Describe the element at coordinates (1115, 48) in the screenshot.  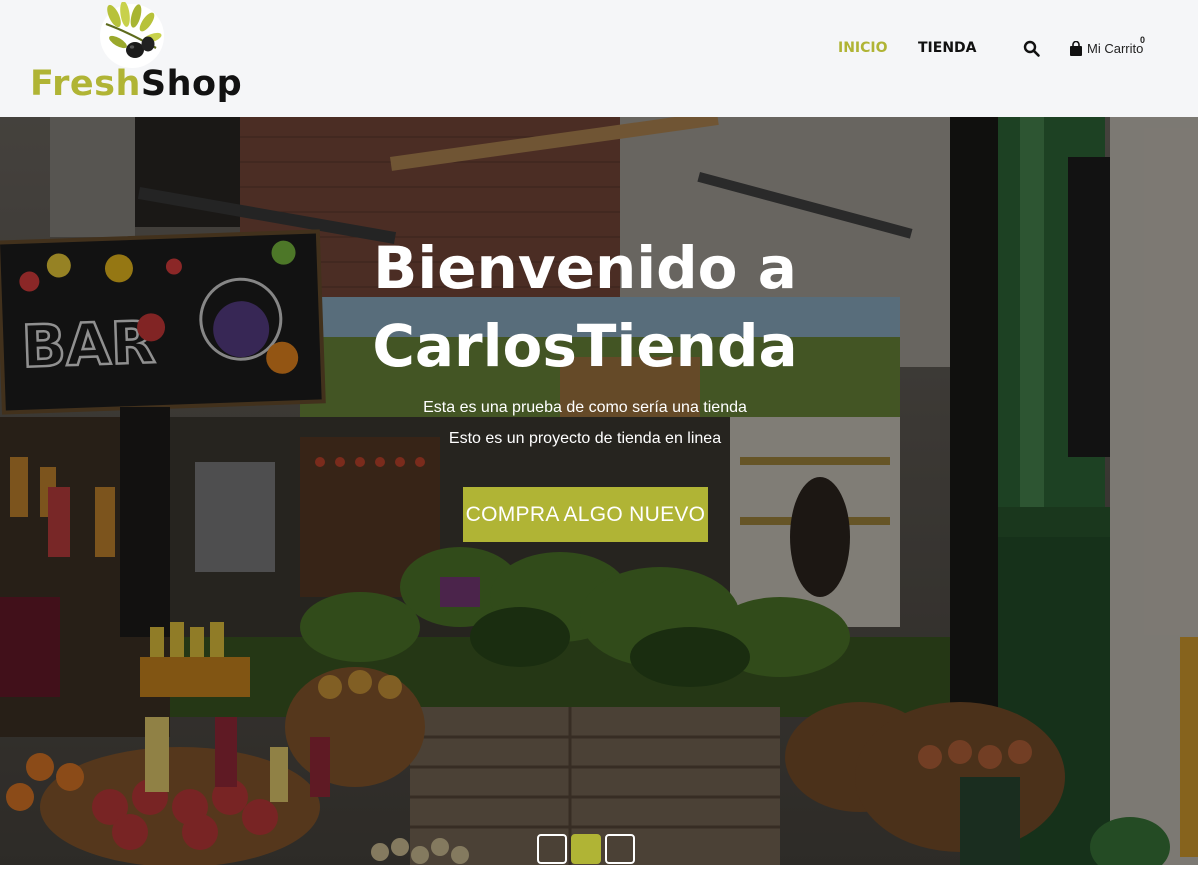
I see `cart-label: Mi Carrito` at that location.